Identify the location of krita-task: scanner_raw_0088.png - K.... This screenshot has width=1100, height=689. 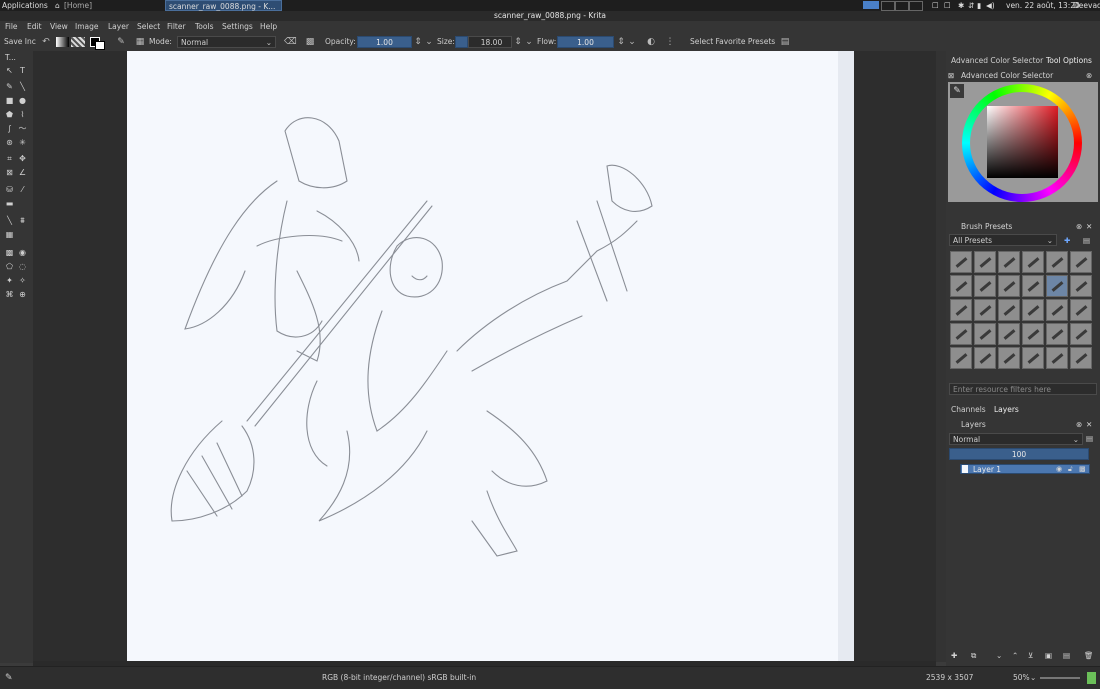
(223, 5).